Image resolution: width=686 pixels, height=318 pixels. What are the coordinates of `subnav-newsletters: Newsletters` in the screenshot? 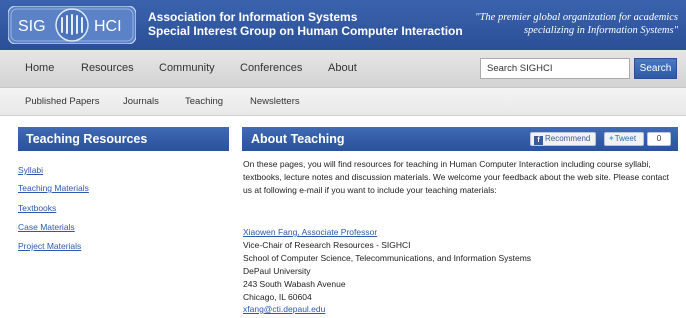 It's located at (275, 101).